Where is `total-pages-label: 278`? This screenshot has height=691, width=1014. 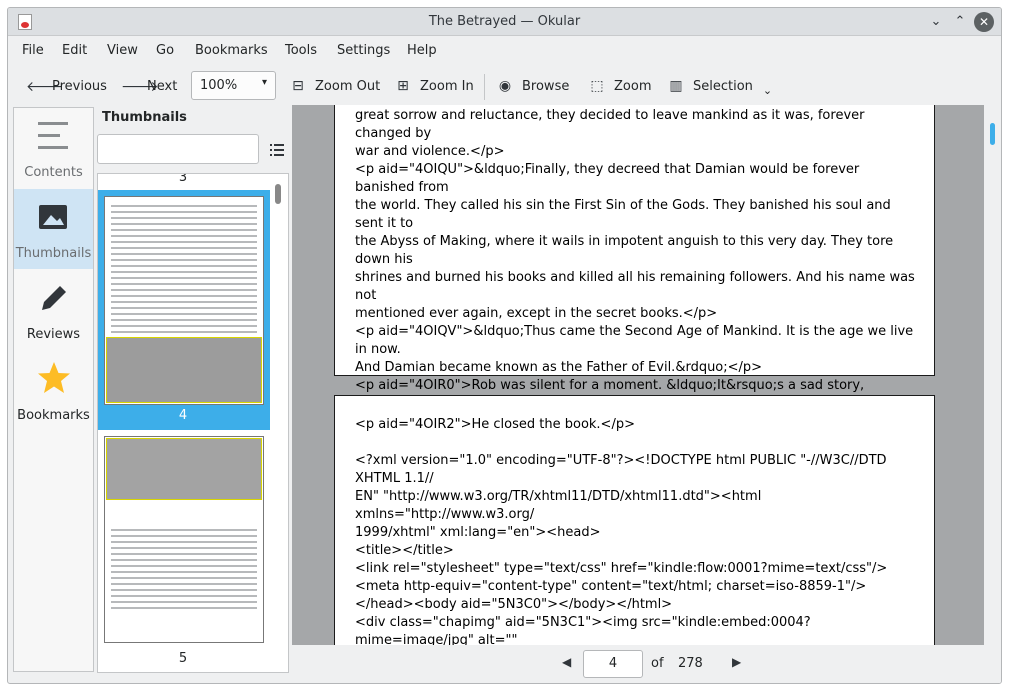 total-pages-label: 278 is located at coordinates (690, 663).